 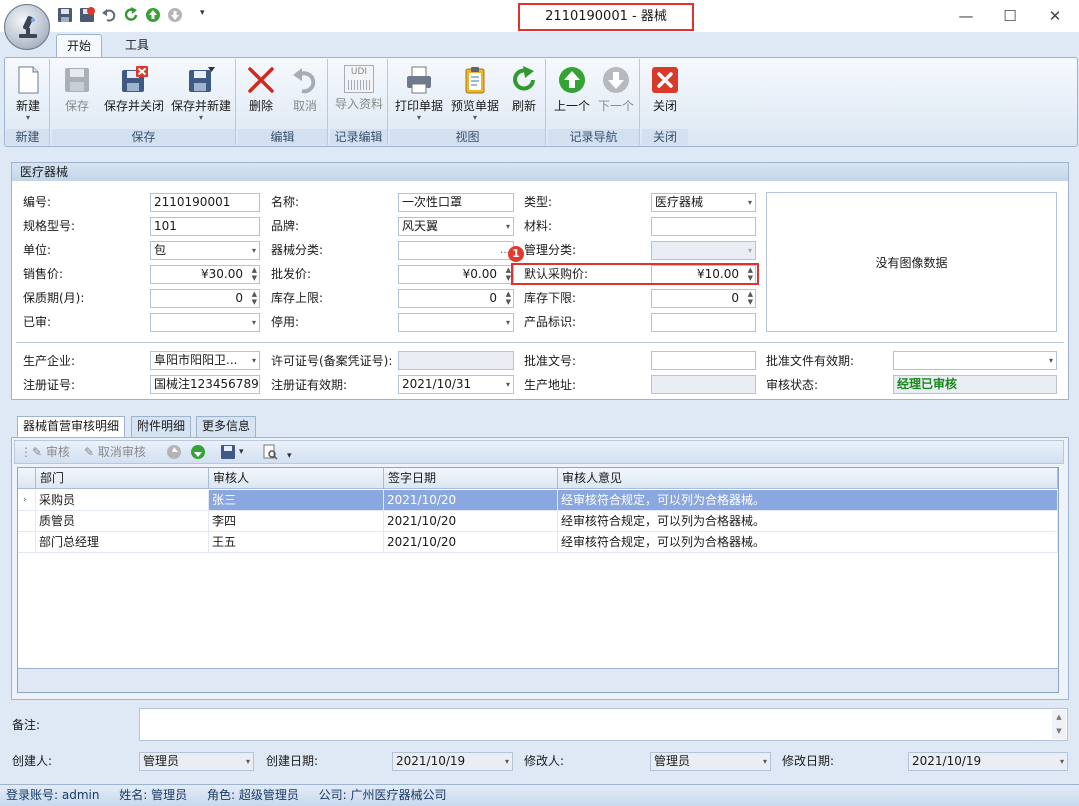 I want to click on grid-up-icon, so click(x=174, y=452).